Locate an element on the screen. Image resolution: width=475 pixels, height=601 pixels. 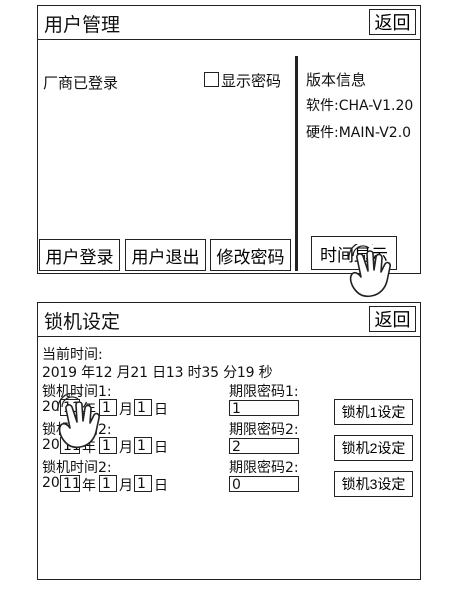
time-day: 21 is located at coordinates (139, 373).